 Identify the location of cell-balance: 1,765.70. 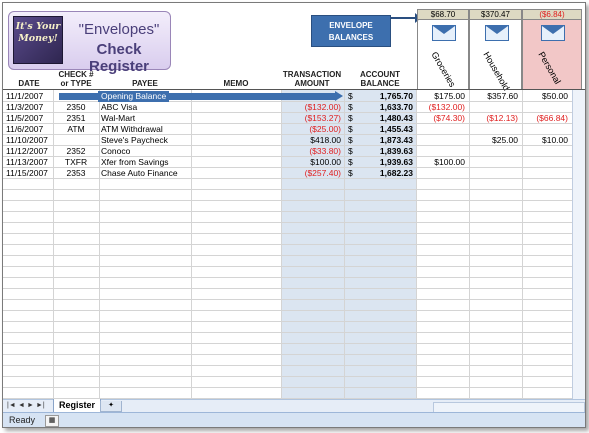
(383, 96).